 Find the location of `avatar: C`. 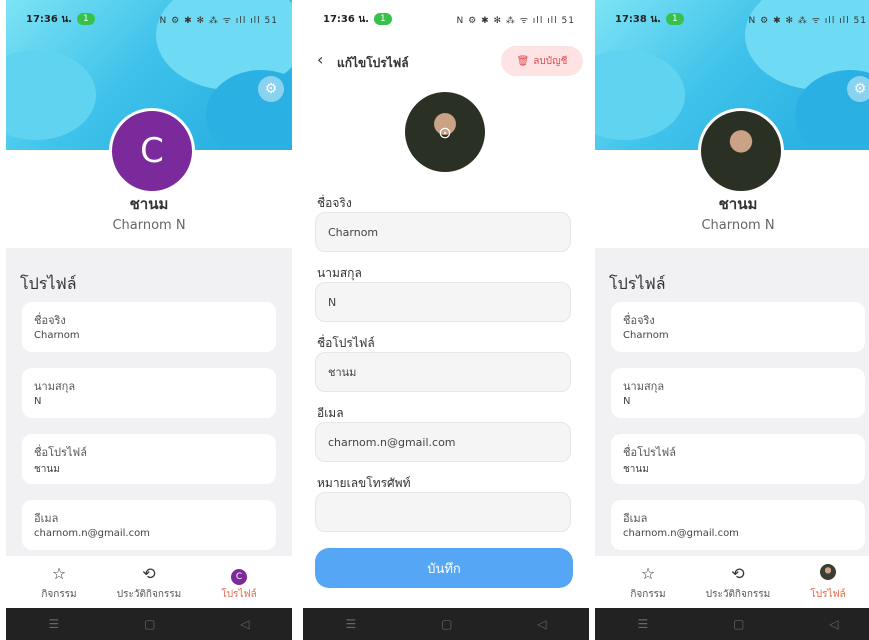

avatar: C is located at coordinates (152, 151).